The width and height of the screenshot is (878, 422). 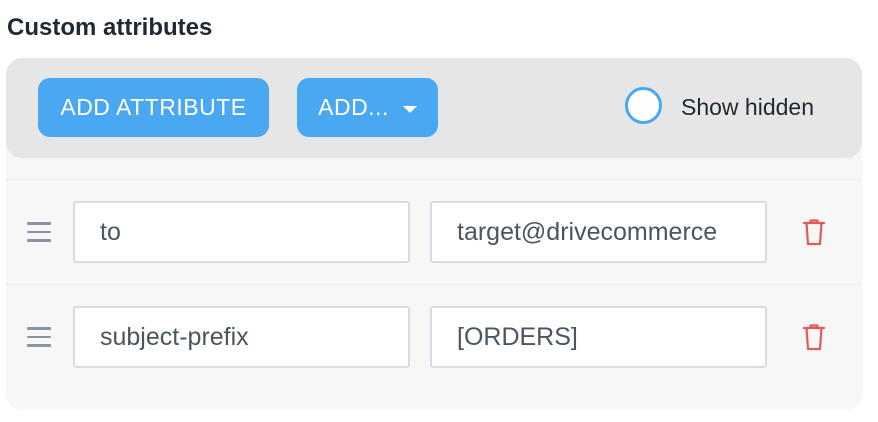 What do you see at coordinates (598, 232) in the screenshot?
I see `attribute-value-input: target@drivecommerce` at bounding box center [598, 232].